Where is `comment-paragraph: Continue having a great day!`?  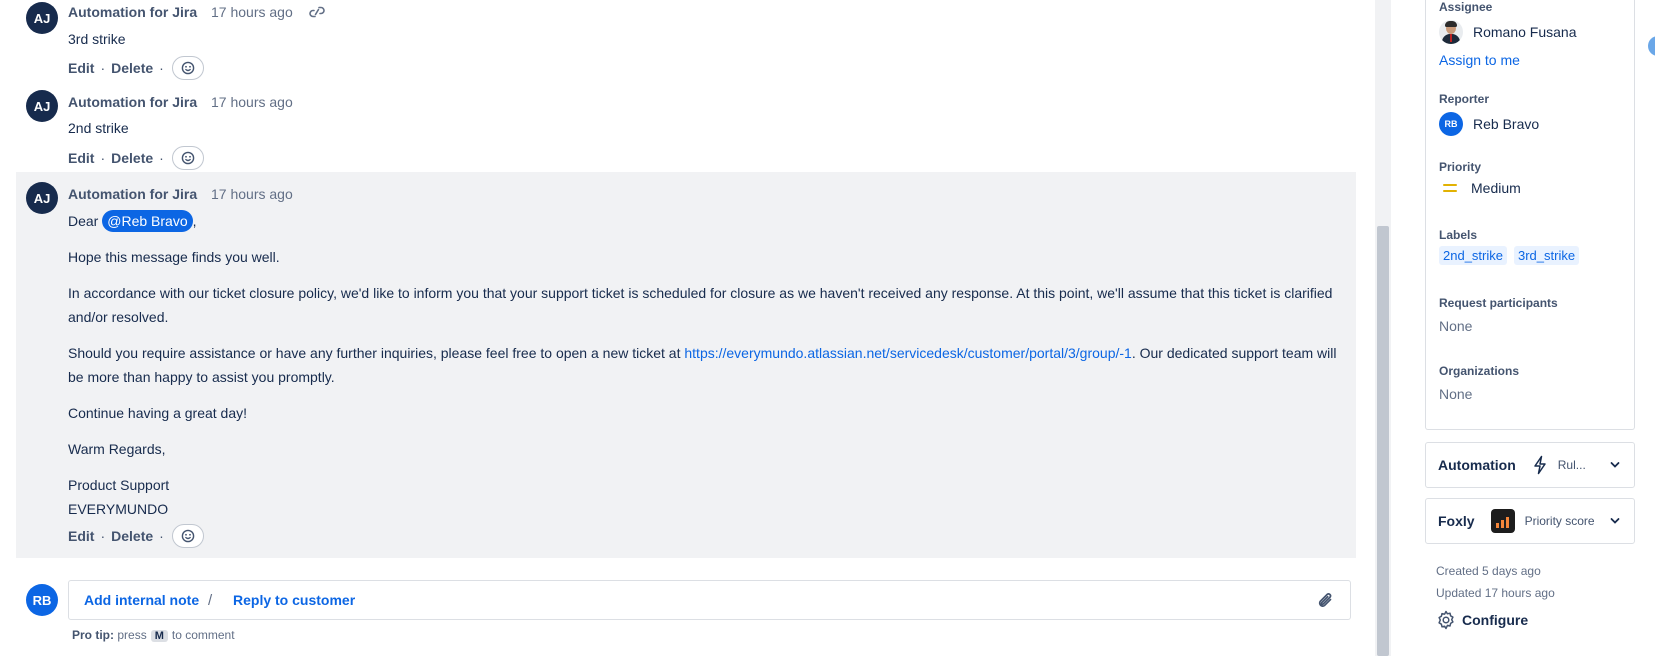
comment-paragraph: Continue having a great day! is located at coordinates (158, 413).